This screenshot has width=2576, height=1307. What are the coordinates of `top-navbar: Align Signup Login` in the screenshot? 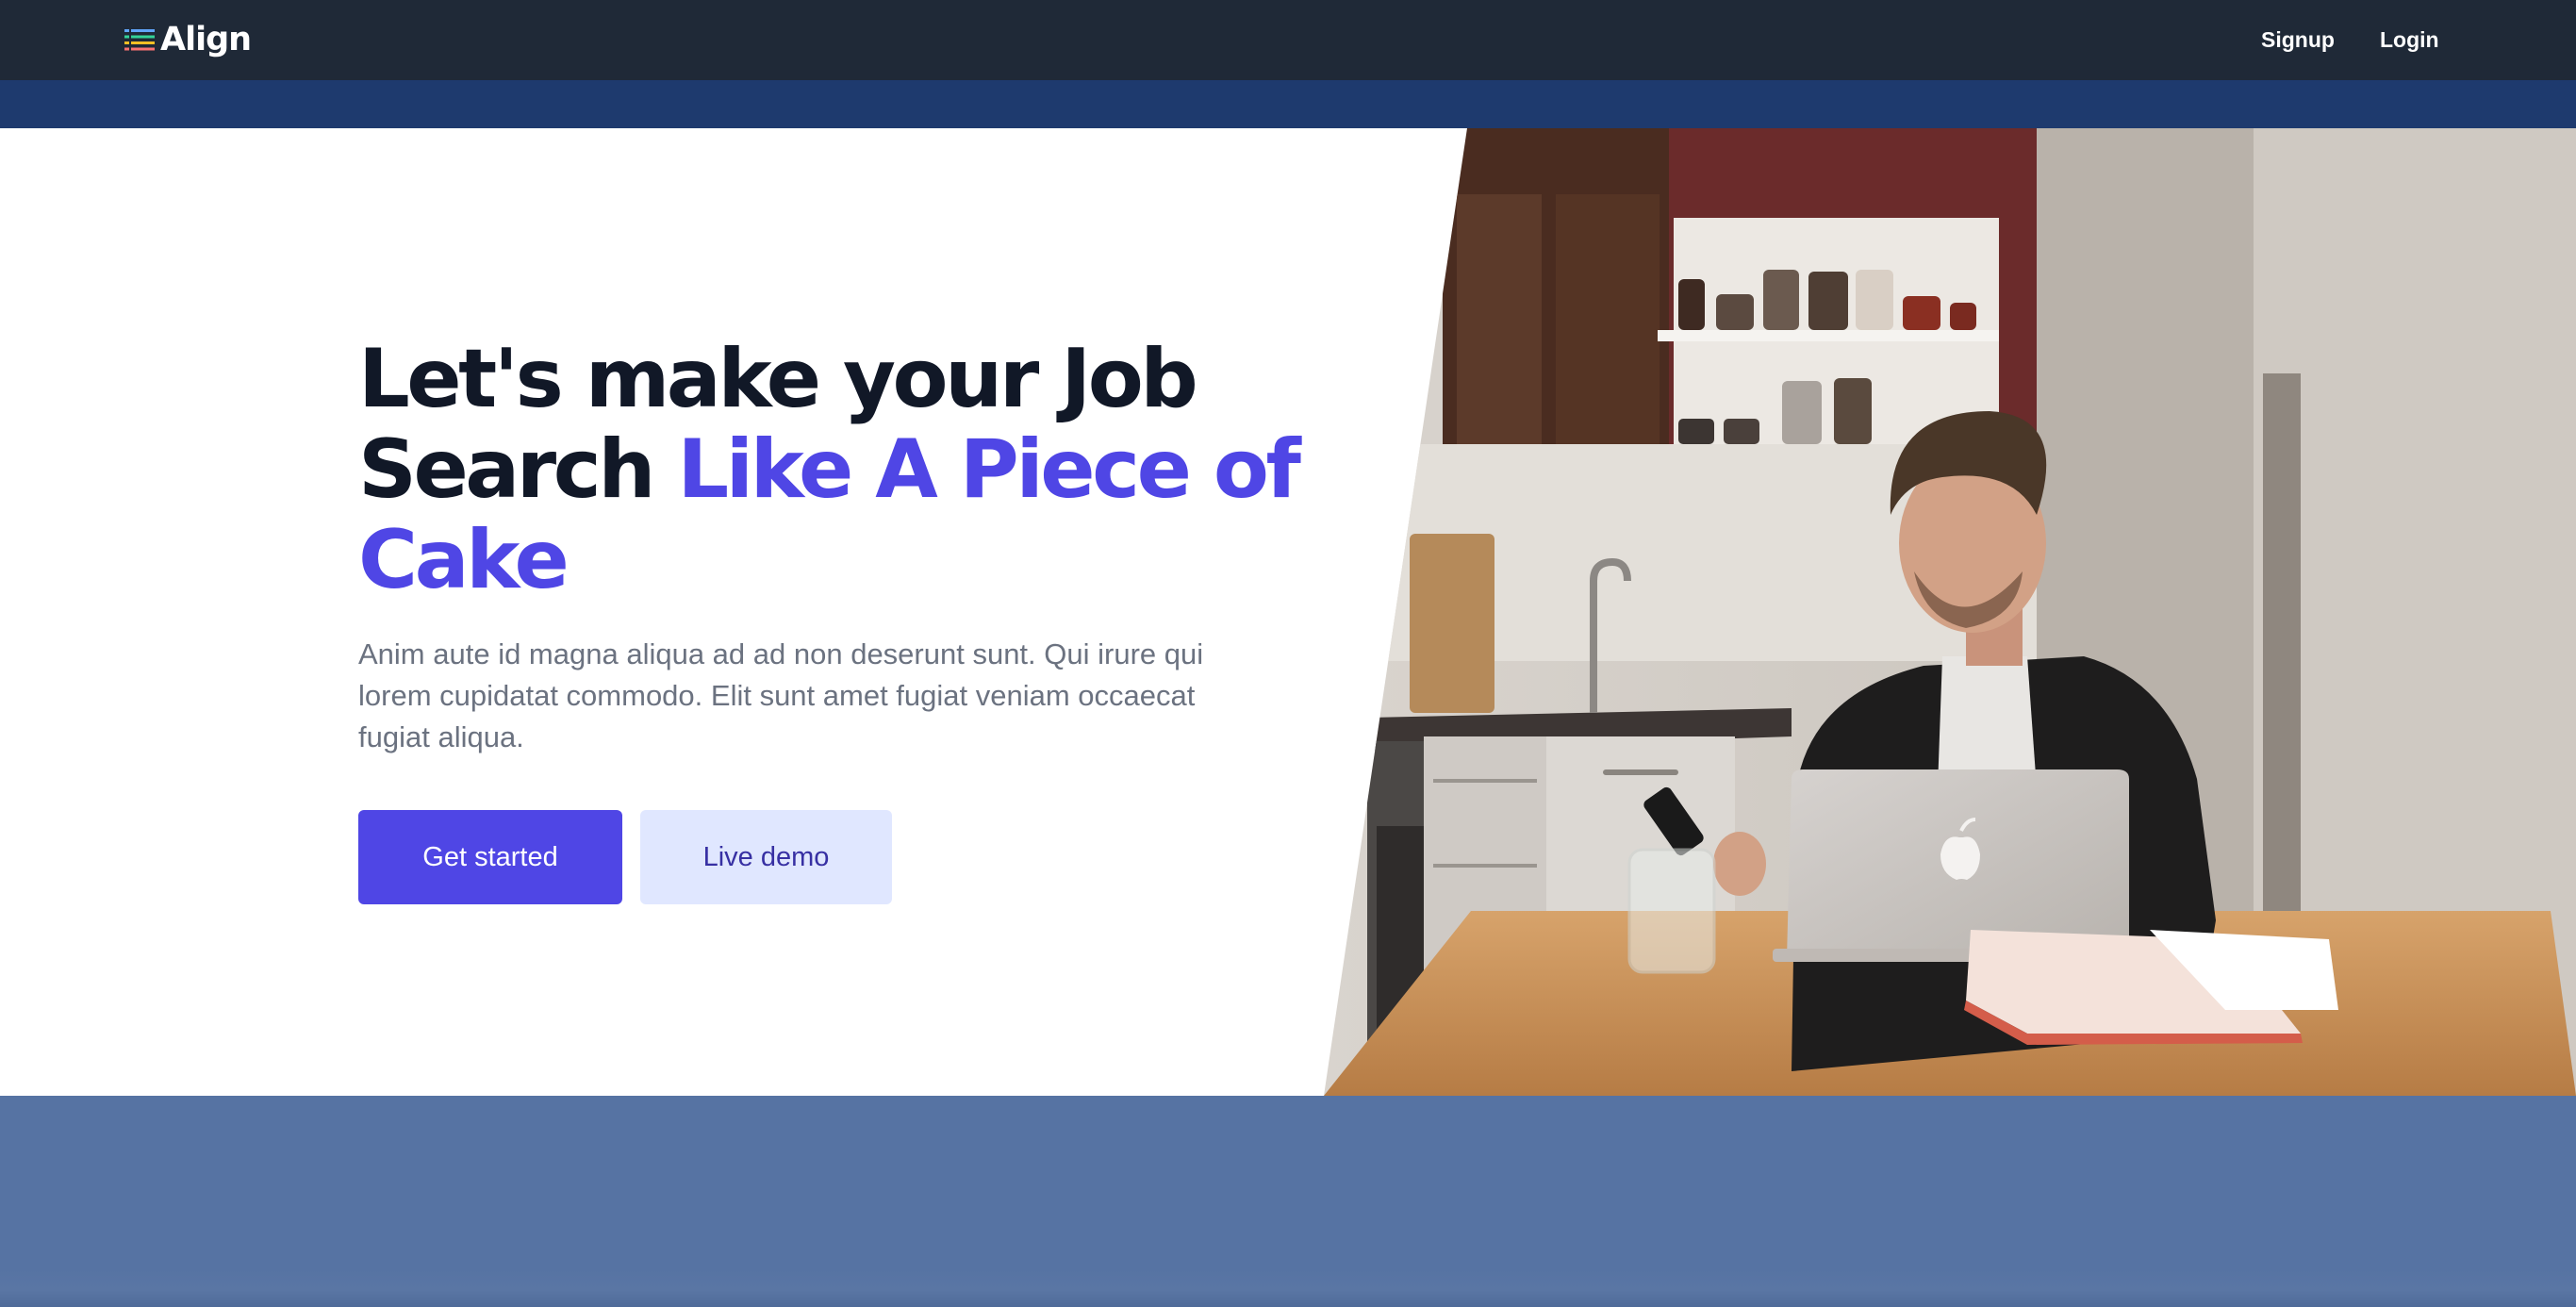 It's located at (1288, 40).